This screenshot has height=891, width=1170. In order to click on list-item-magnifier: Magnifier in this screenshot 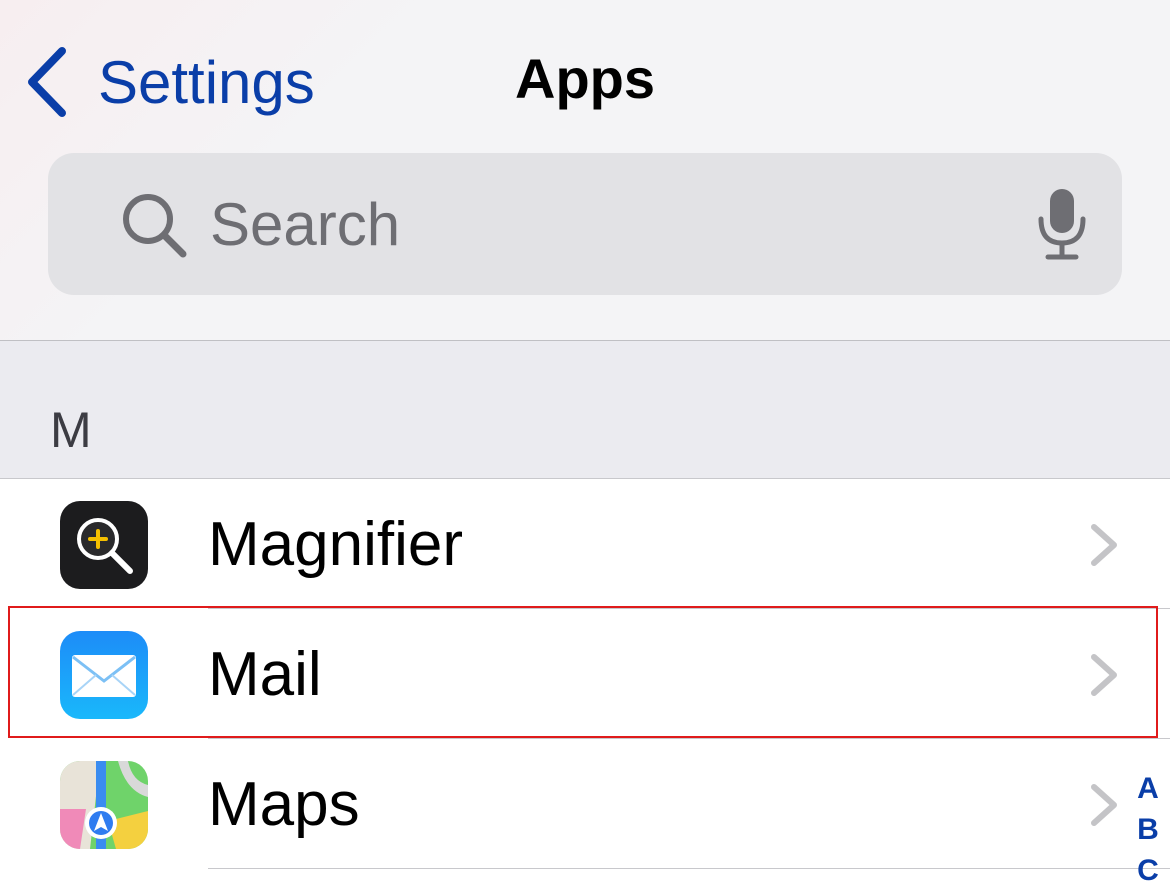, I will do `click(585, 544)`.